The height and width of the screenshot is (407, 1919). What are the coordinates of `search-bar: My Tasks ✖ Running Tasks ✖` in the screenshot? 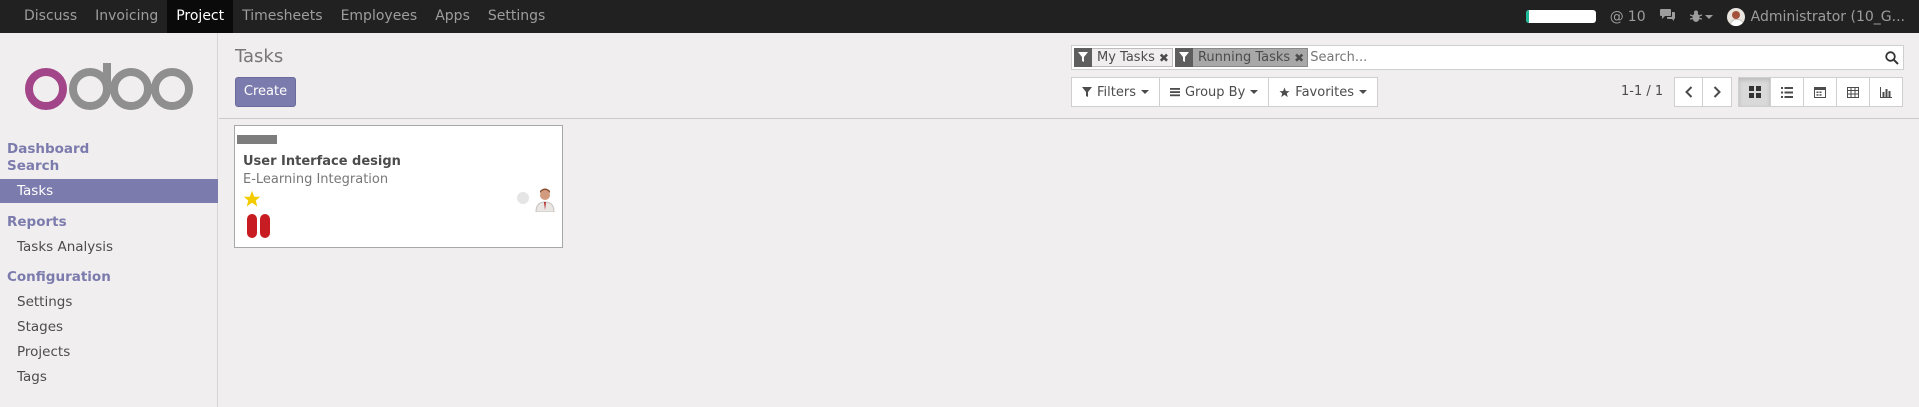 It's located at (1487, 57).